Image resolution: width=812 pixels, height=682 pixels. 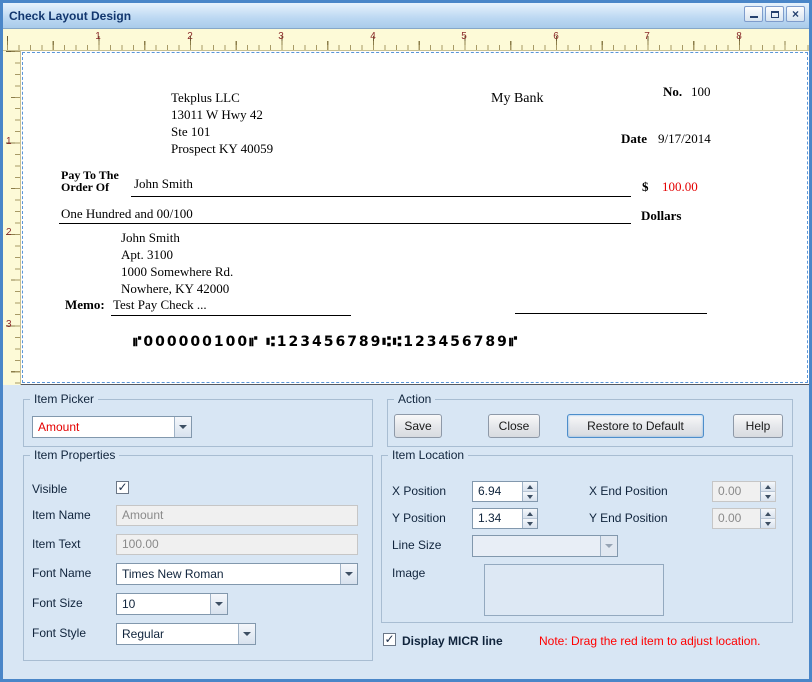 What do you see at coordinates (418, 426) in the screenshot?
I see `save-button: Save` at bounding box center [418, 426].